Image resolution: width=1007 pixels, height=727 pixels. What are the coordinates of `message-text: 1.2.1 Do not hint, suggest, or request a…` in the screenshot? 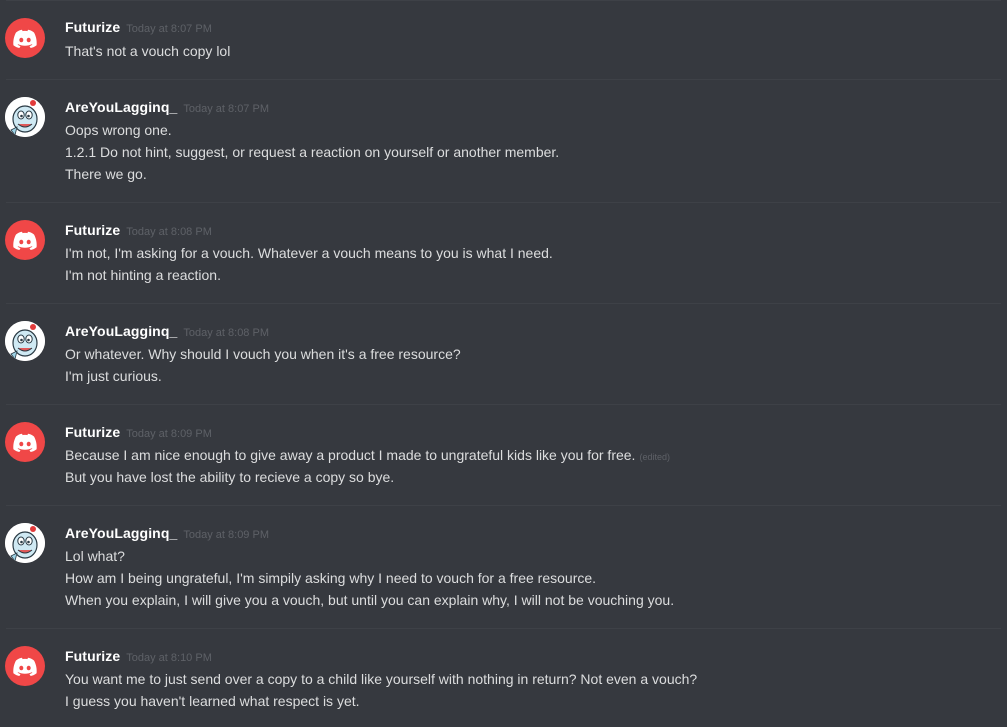 It's located at (312, 152).